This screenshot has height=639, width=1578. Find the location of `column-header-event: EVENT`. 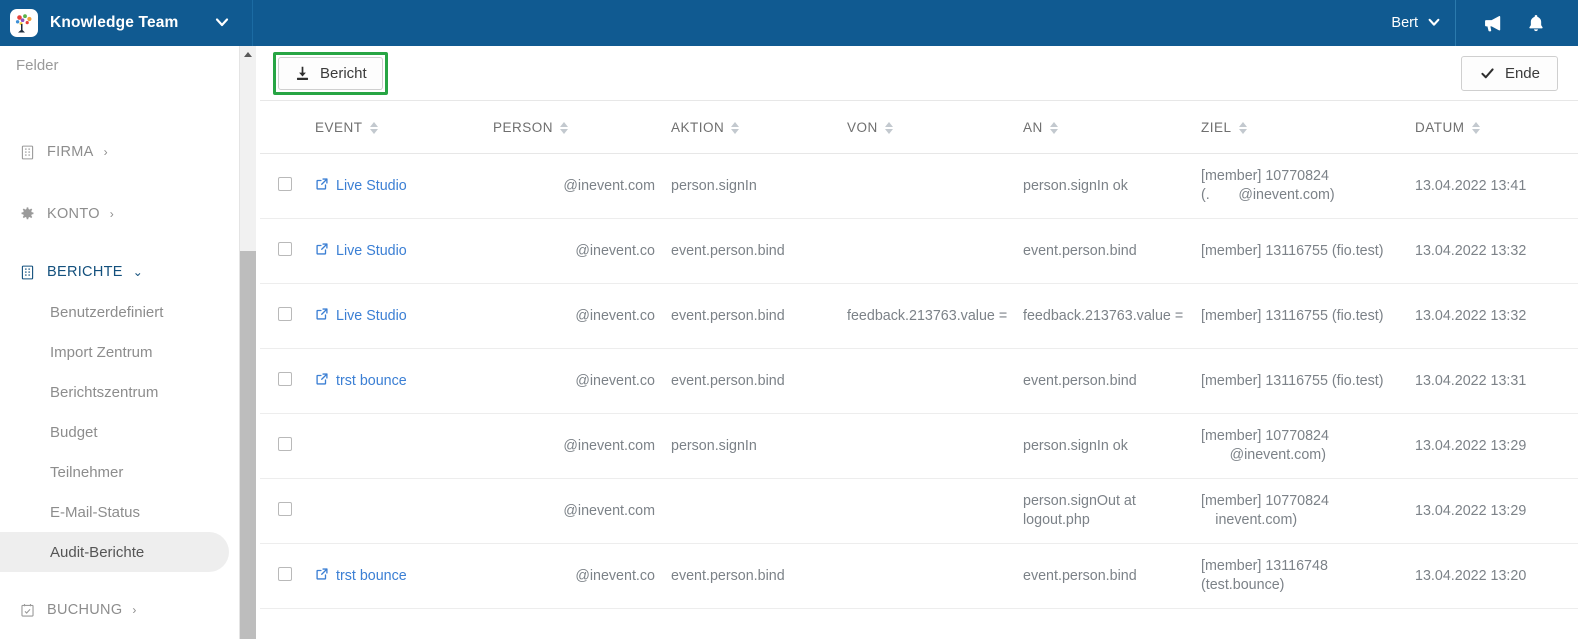

column-header-event: EVENT is located at coordinates (404, 127).